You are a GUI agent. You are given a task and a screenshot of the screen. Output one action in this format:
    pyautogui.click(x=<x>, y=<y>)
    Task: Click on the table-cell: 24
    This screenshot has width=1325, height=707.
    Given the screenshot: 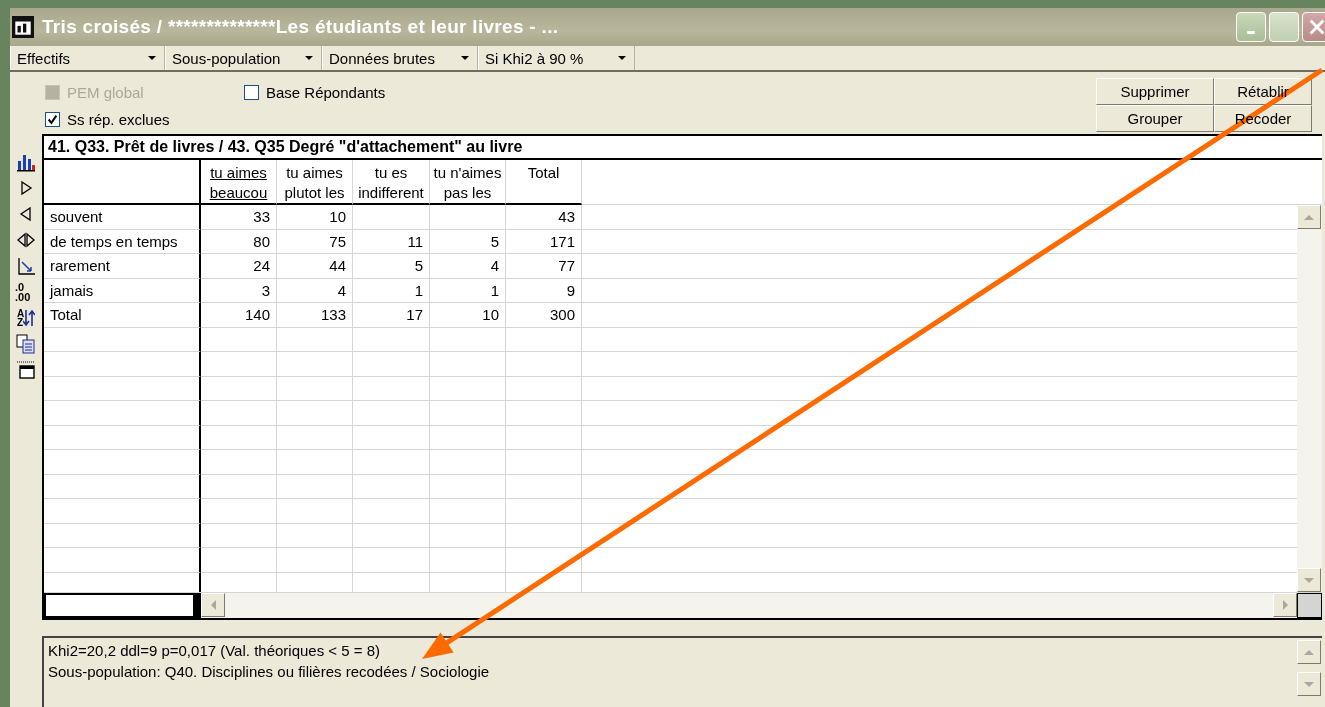 What is the action you would take?
    pyautogui.click(x=239, y=266)
    